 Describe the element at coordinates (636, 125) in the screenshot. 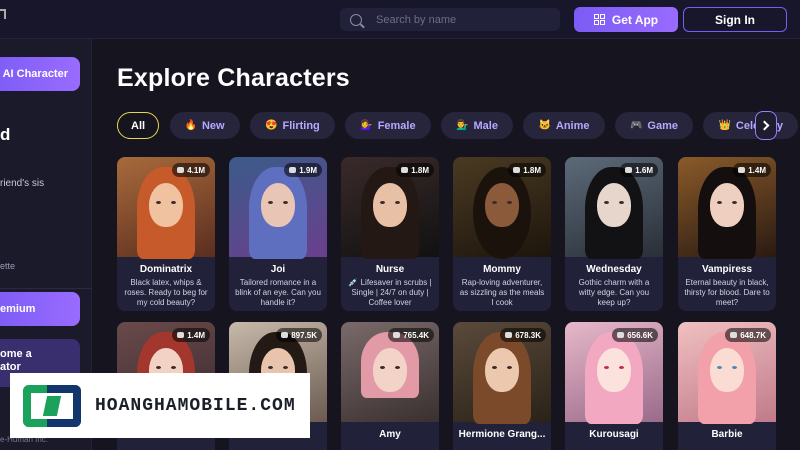

I see `gamepad-icon: 🎮` at that location.